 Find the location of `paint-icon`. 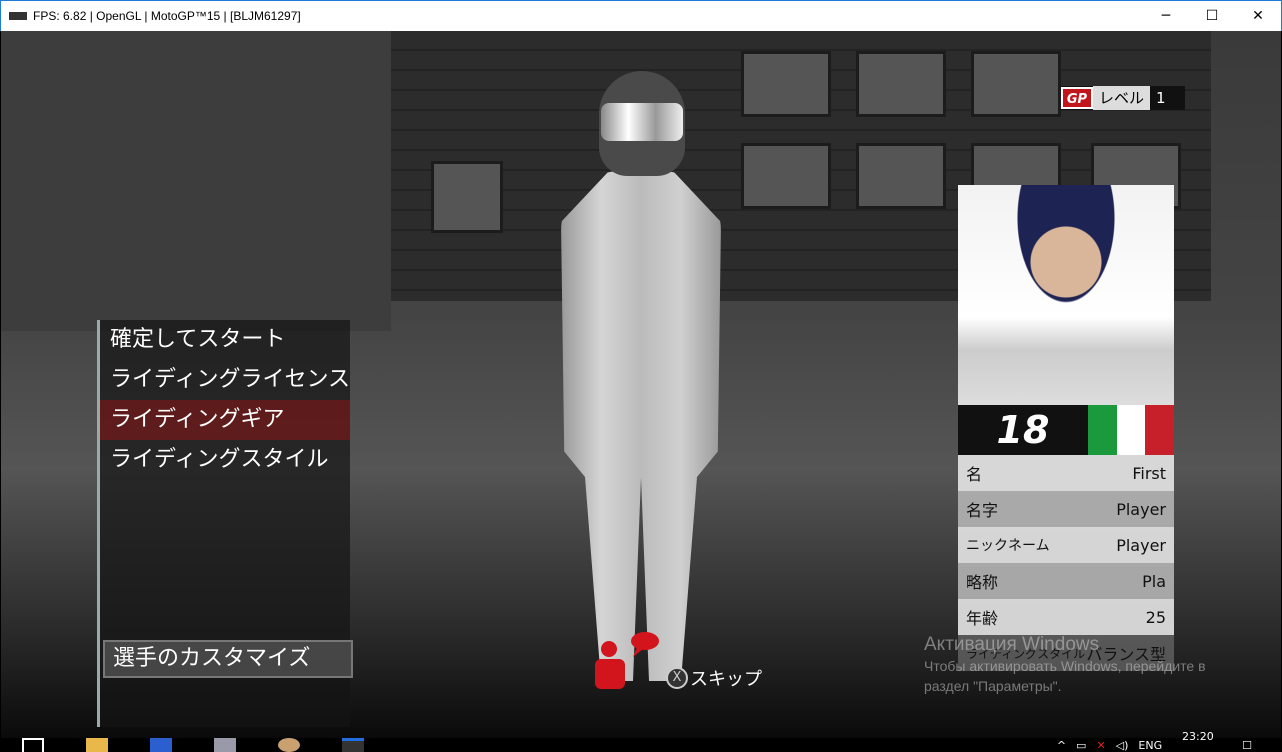

paint-icon is located at coordinates (289, 745).